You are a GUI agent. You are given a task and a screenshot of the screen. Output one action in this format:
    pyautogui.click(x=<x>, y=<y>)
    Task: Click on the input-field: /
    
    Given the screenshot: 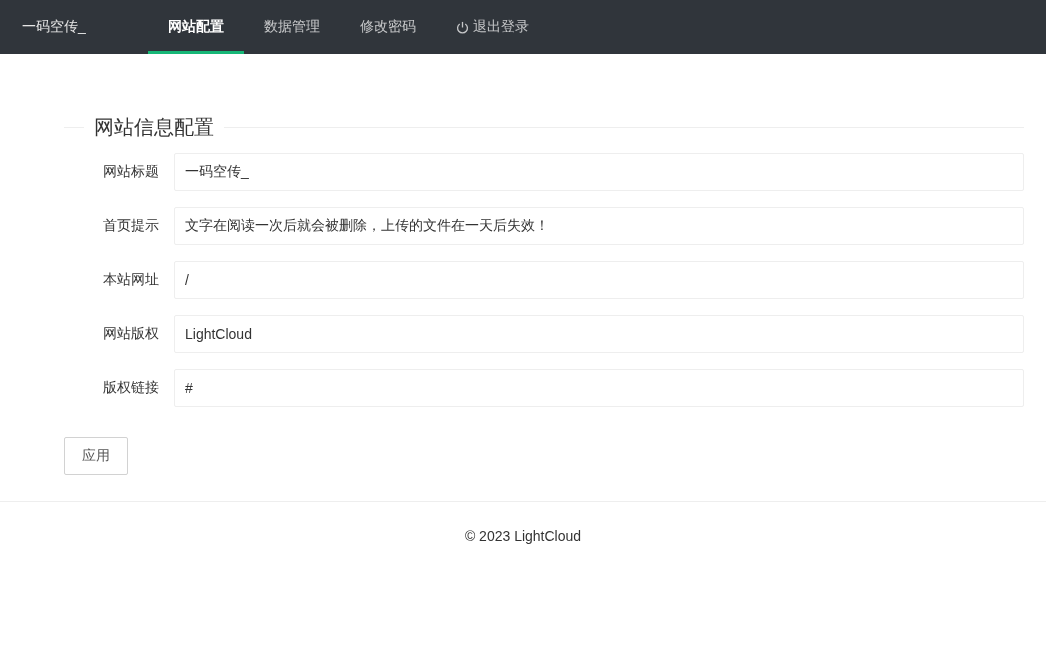 What is the action you would take?
    pyautogui.click(x=599, y=280)
    